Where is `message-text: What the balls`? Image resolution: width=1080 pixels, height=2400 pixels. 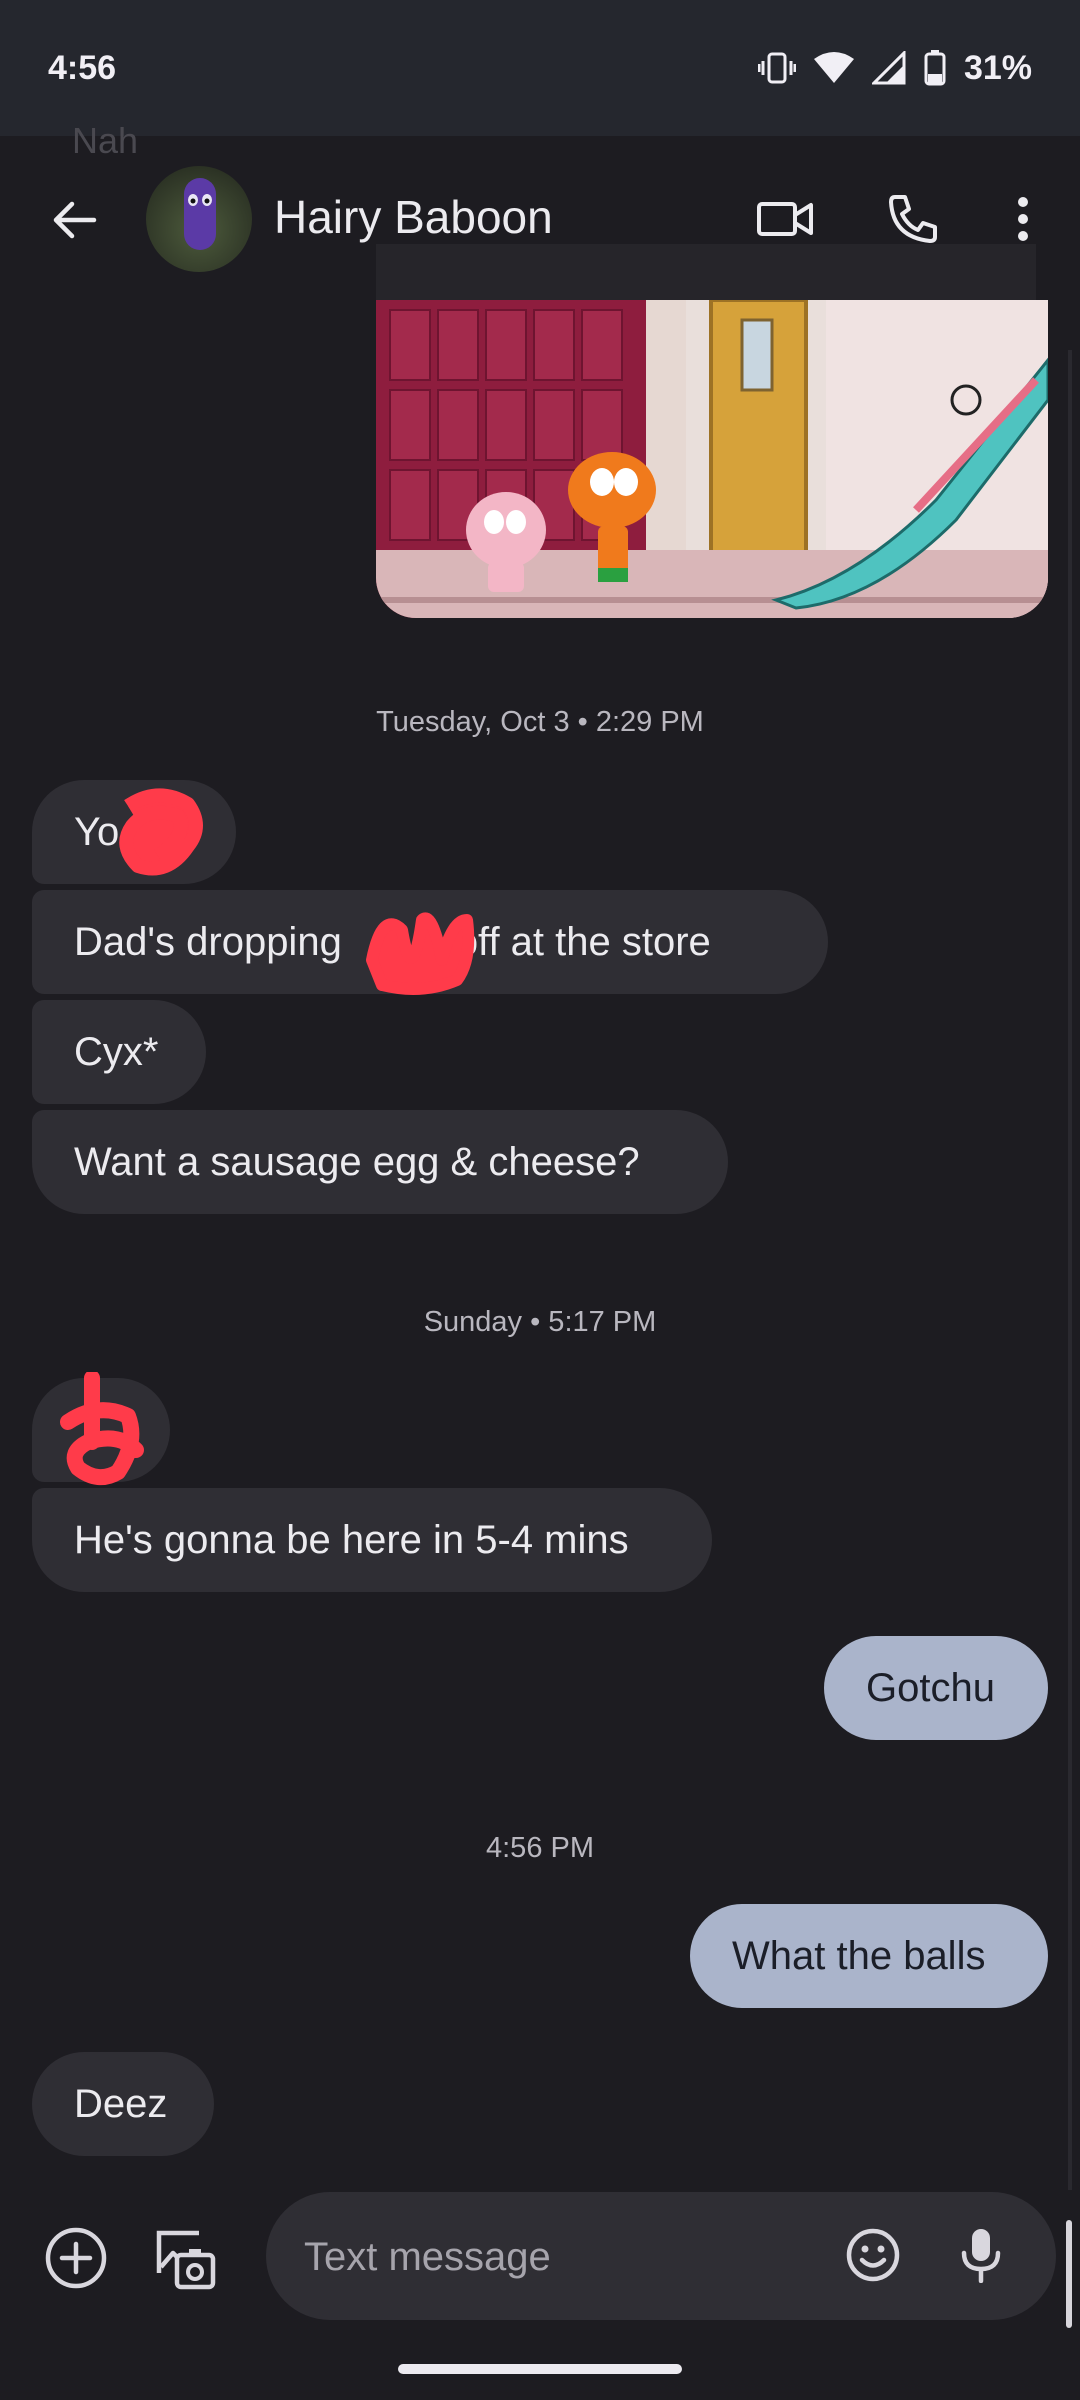 message-text: What the balls is located at coordinates (859, 1955).